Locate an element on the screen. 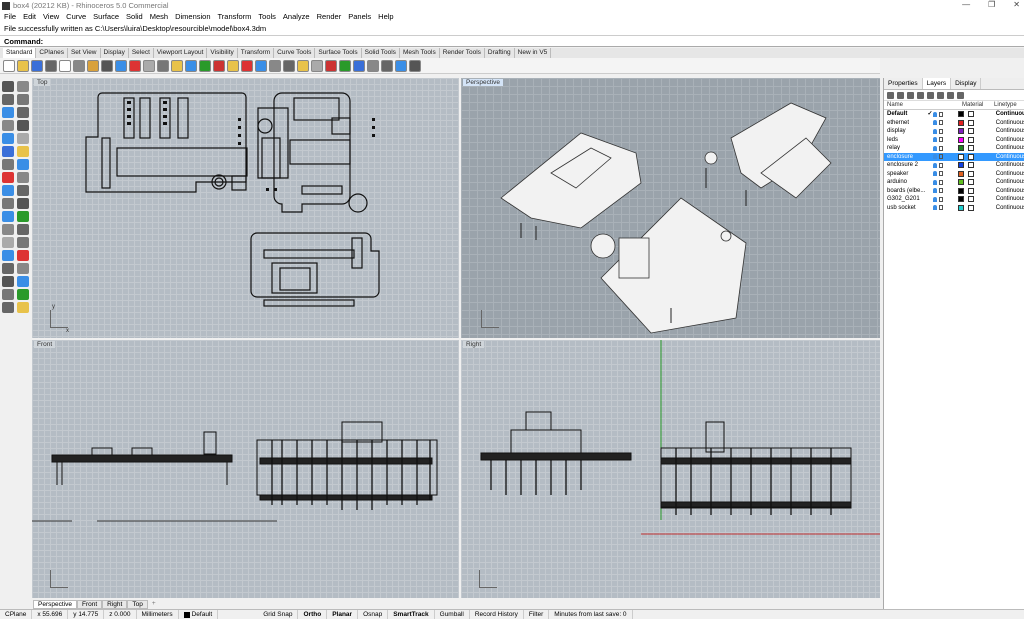 This screenshot has height=619, width=1024. tab-perspective: Perspective is located at coordinates (55, 604).